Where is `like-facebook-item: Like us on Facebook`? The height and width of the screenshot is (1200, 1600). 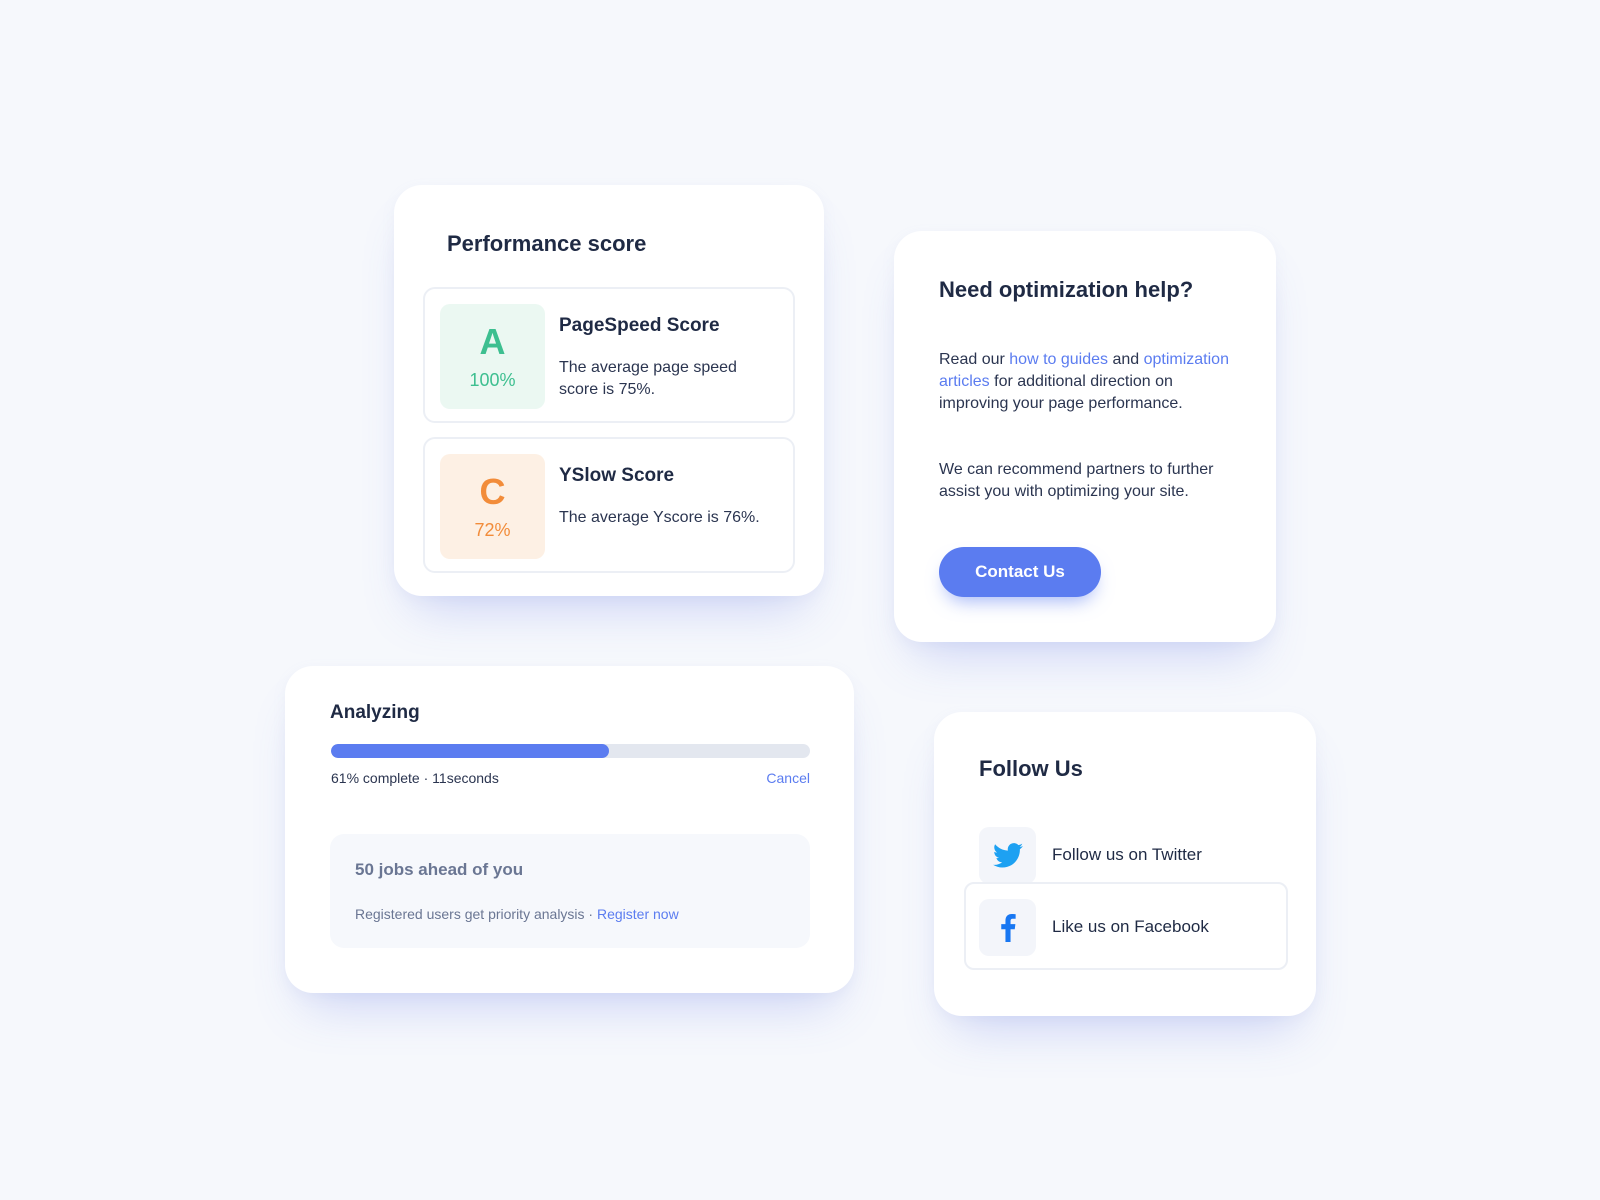 like-facebook-item: Like us on Facebook is located at coordinates (1126, 926).